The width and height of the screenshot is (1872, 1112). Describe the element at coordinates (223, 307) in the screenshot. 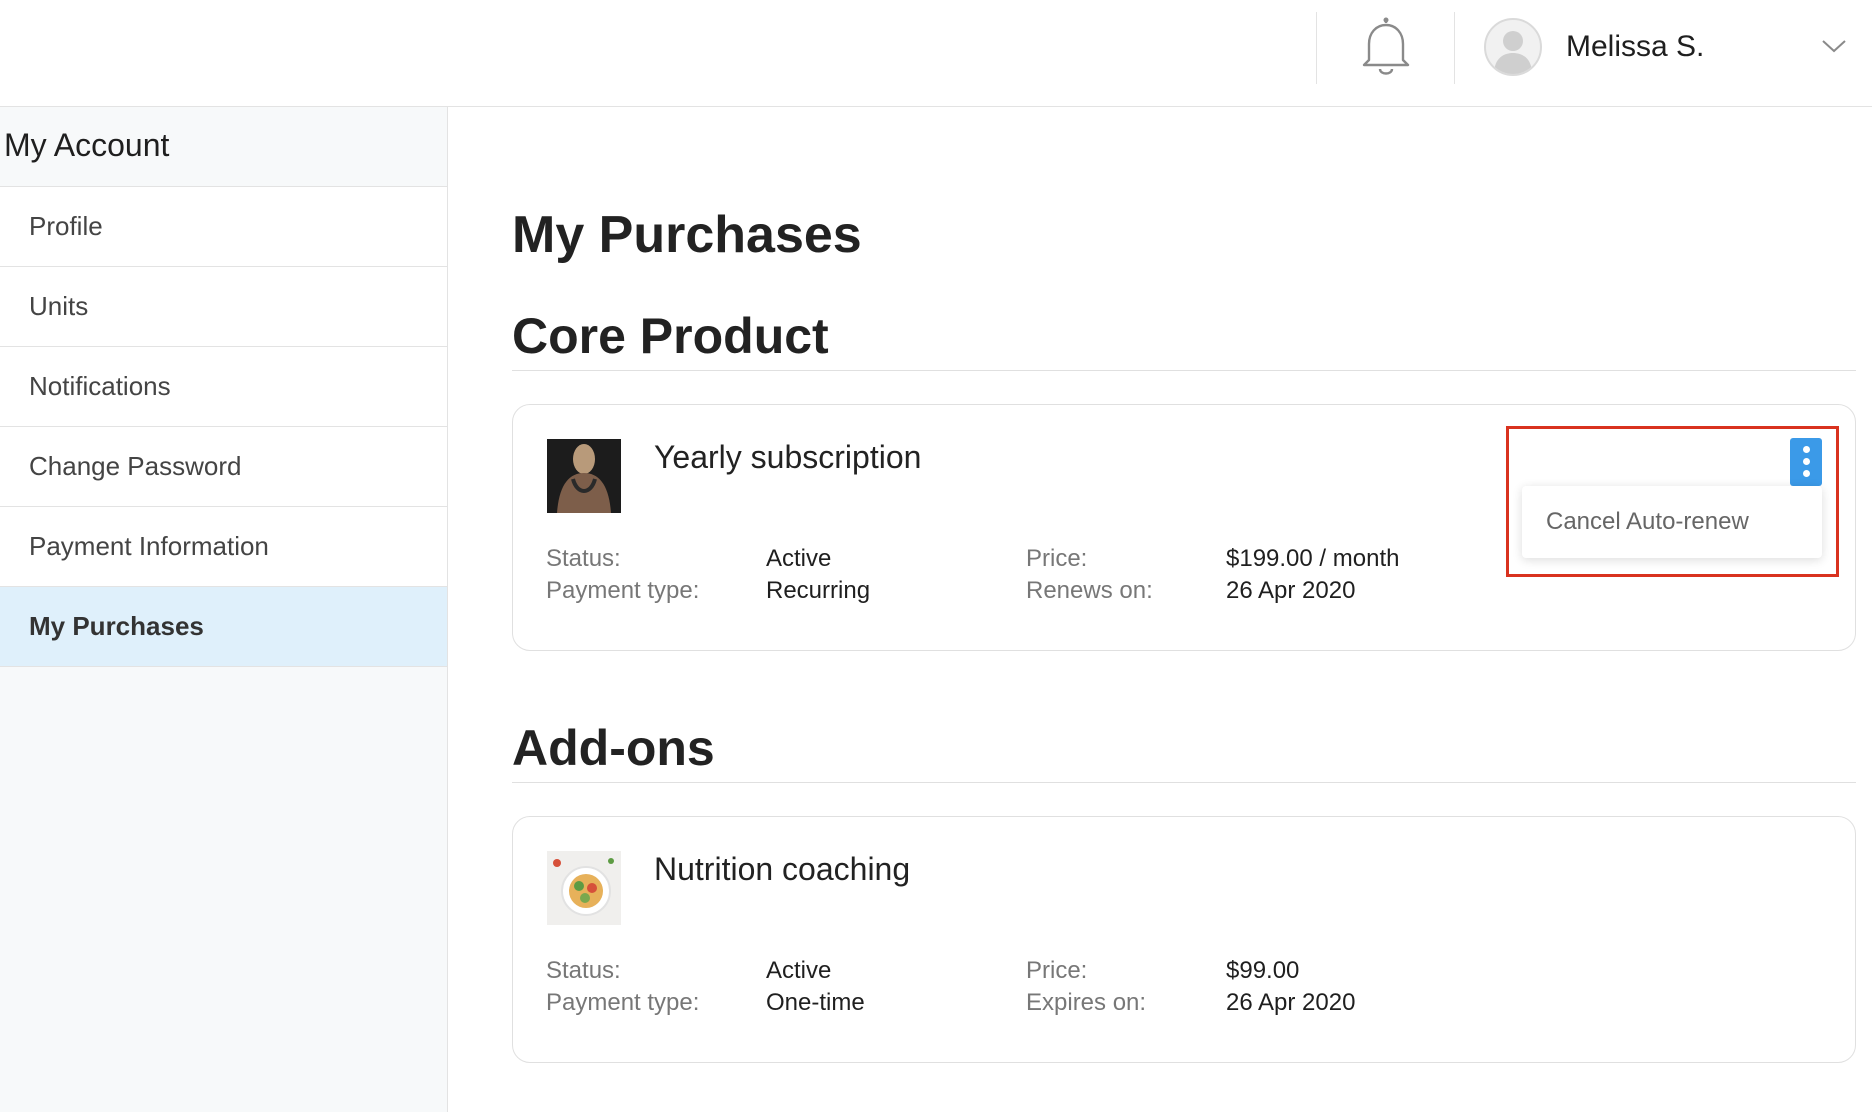

I see `sidebar-item-units: Units` at that location.